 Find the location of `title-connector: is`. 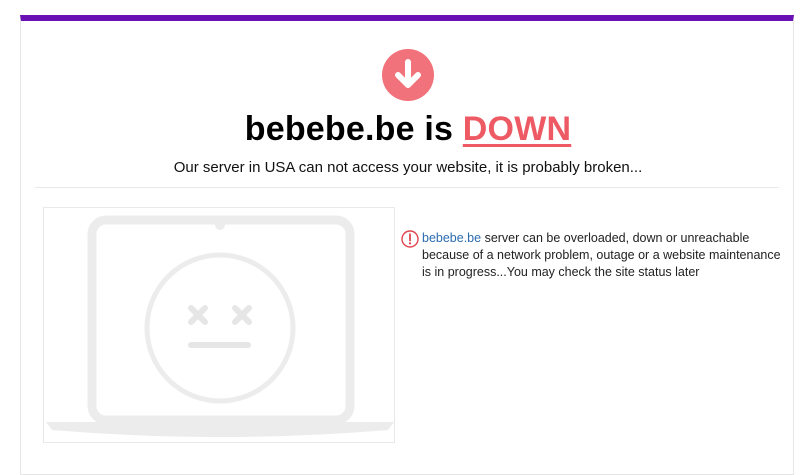

title-connector: is is located at coordinates (439, 129).